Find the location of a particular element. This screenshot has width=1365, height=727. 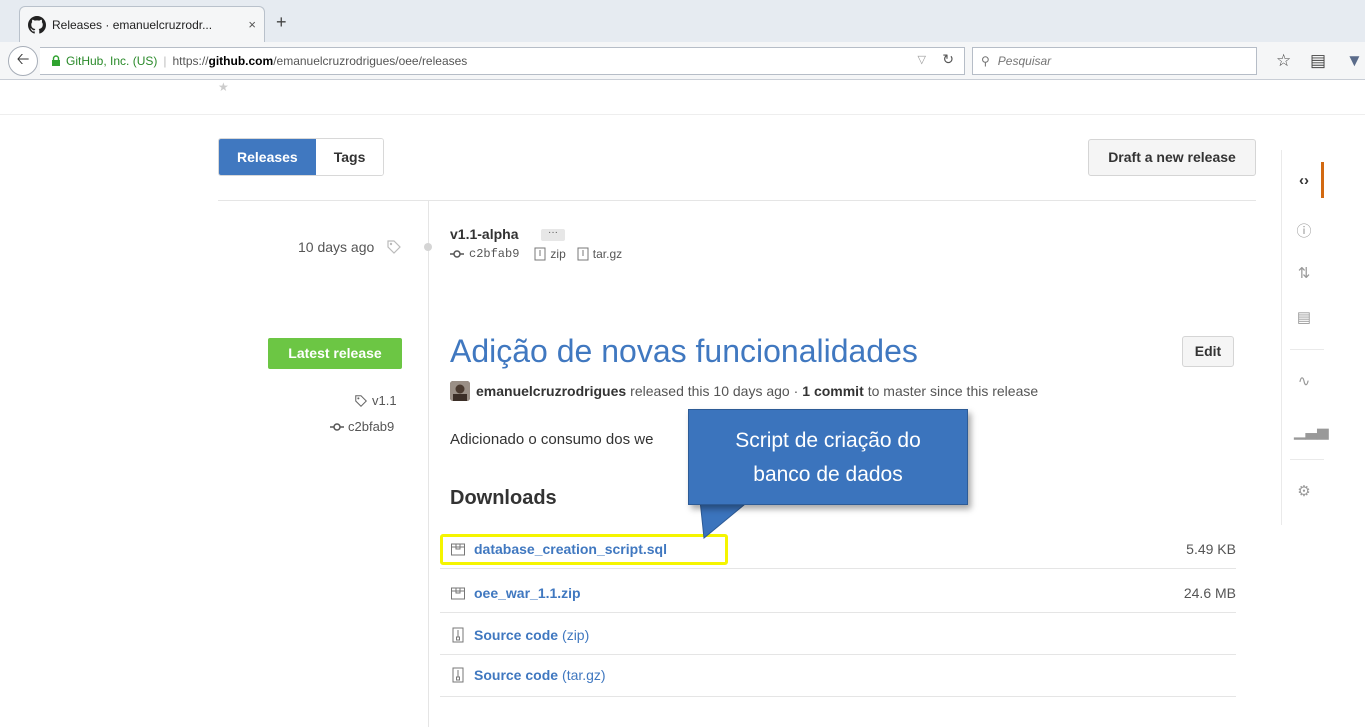

description-start: Adicionado o consumo dos we is located at coordinates (552, 439).